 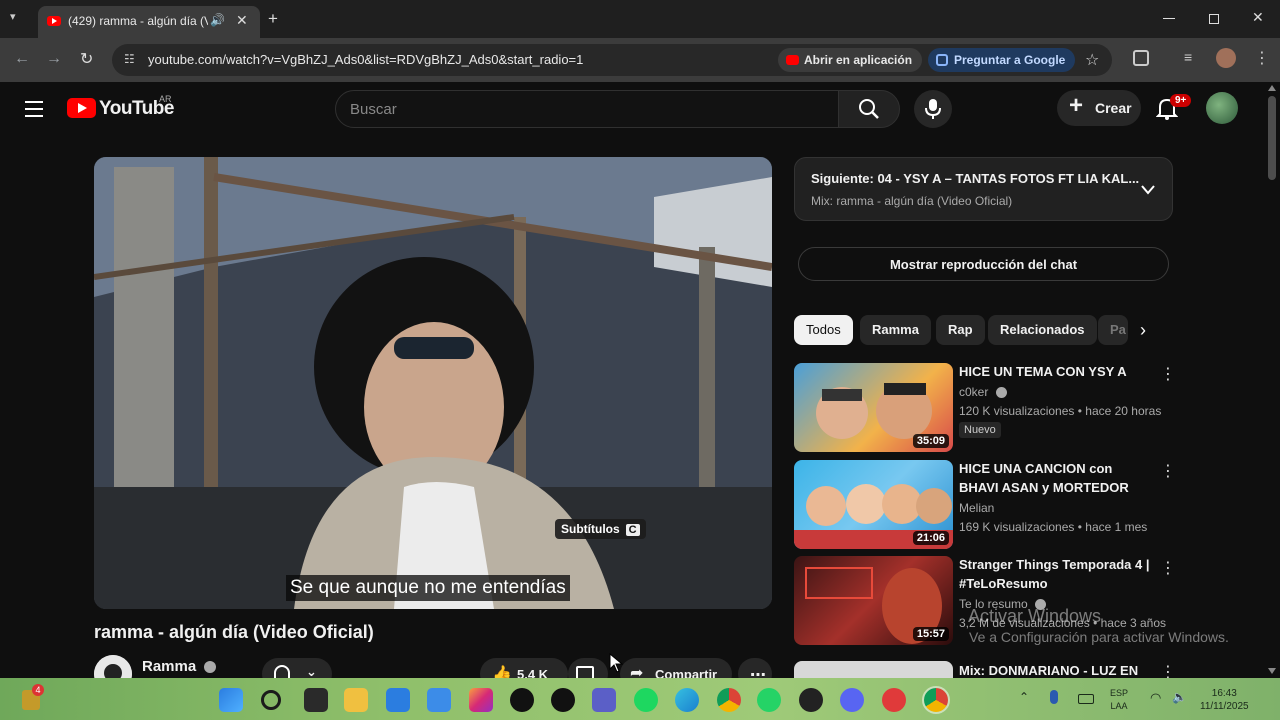 I want to click on new-tab-icon: +, so click(x=273, y=19).